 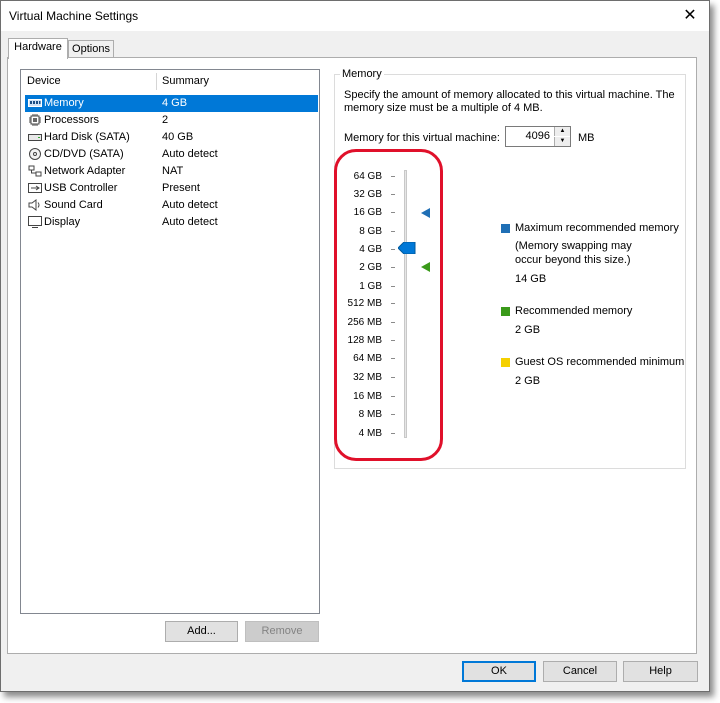 What do you see at coordinates (87, 137) in the screenshot?
I see `device-name: Hard Disk (SATA)` at bounding box center [87, 137].